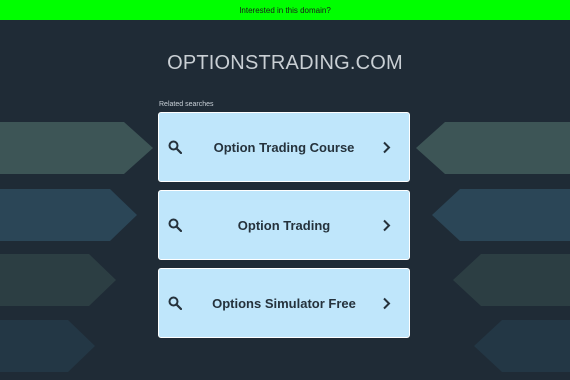  What do you see at coordinates (285, 63) in the screenshot?
I see `domain-name: OPTIONSTRADING.COM` at bounding box center [285, 63].